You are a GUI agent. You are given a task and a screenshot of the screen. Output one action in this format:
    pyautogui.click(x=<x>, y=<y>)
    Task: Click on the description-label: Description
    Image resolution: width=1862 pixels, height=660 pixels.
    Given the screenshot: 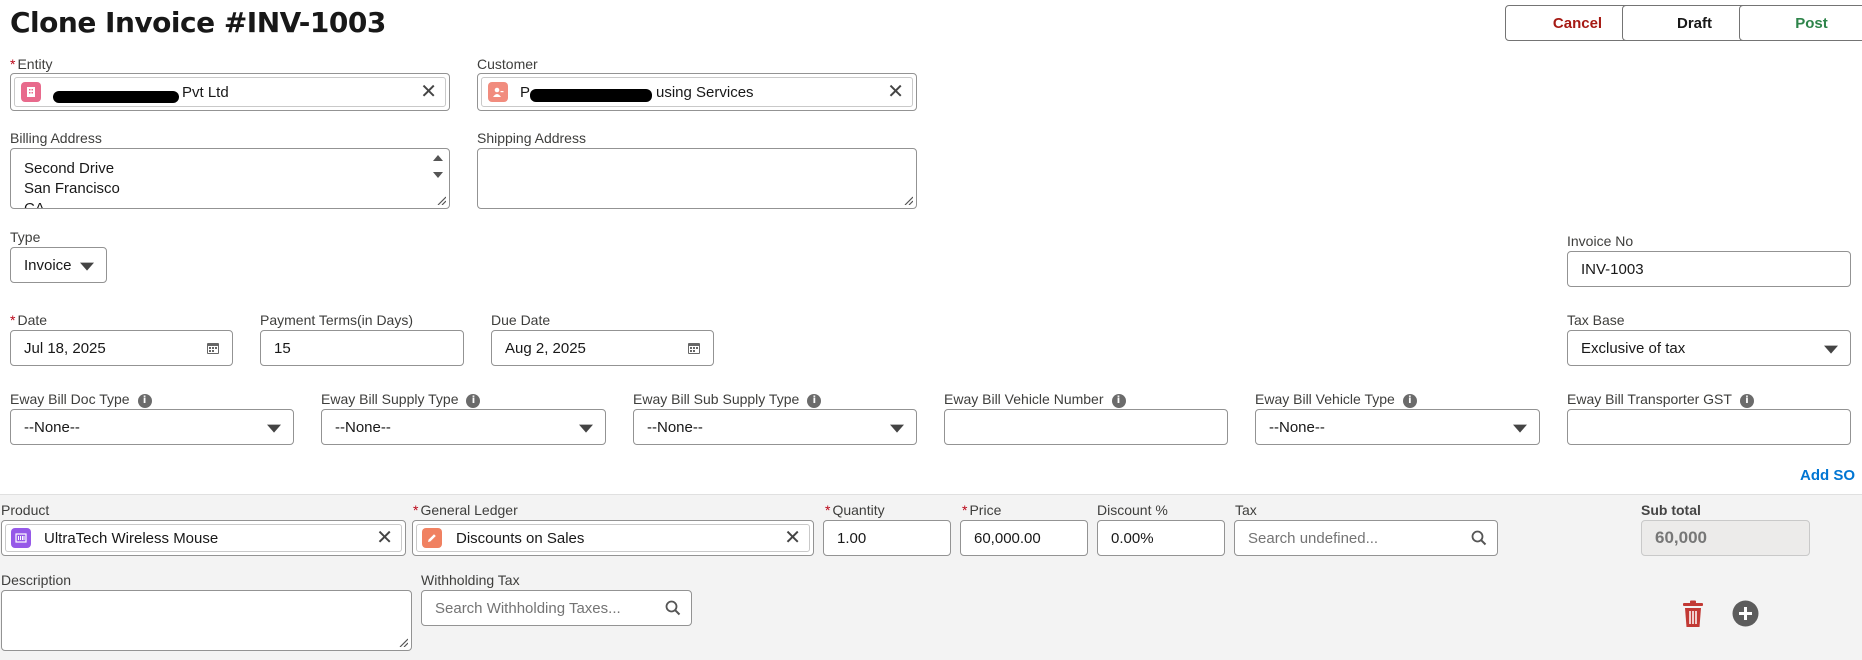 What is the action you would take?
    pyautogui.click(x=36, y=580)
    